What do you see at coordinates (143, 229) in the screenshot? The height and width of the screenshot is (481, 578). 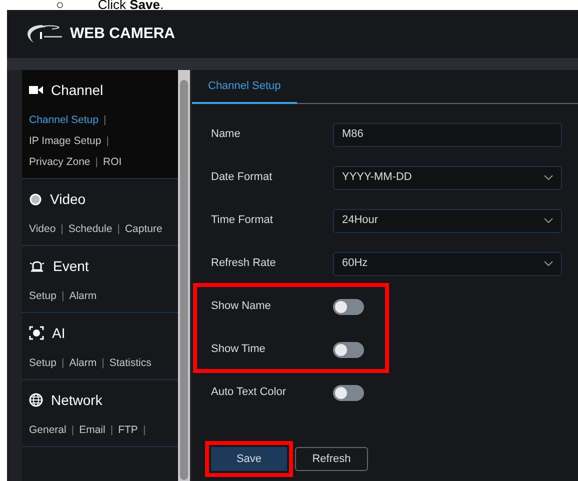 I see `menu-link: Capture` at bounding box center [143, 229].